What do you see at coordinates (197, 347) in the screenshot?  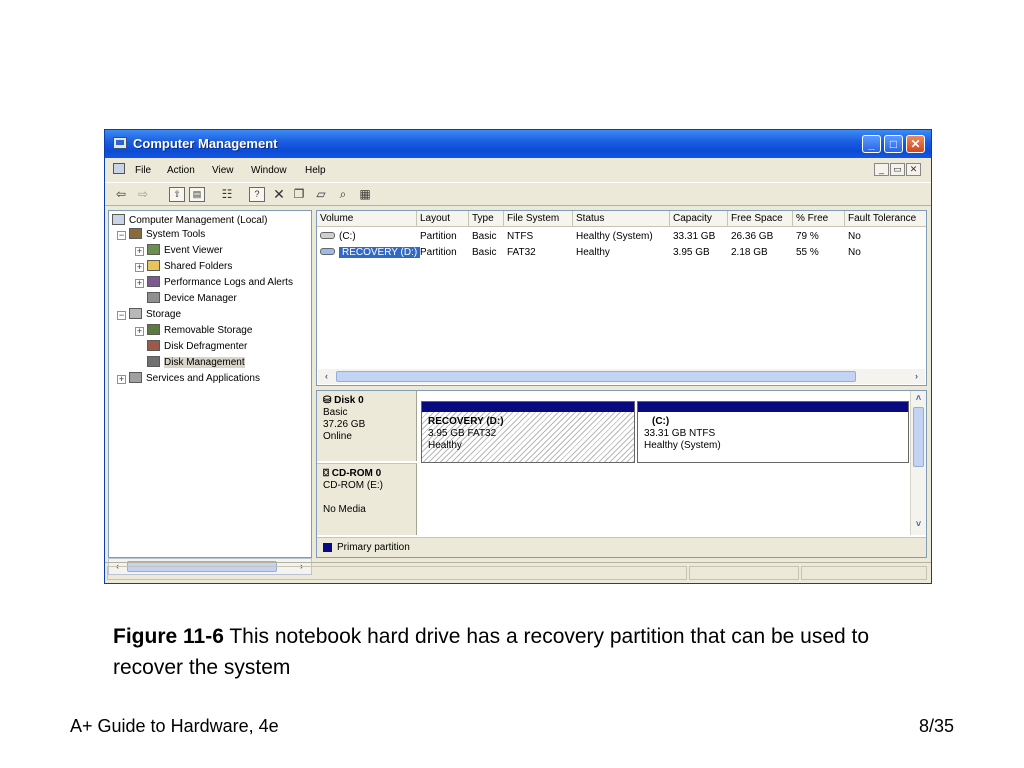 I see `tree-item-disk-defragmenter: Disk Defragmenter` at bounding box center [197, 347].